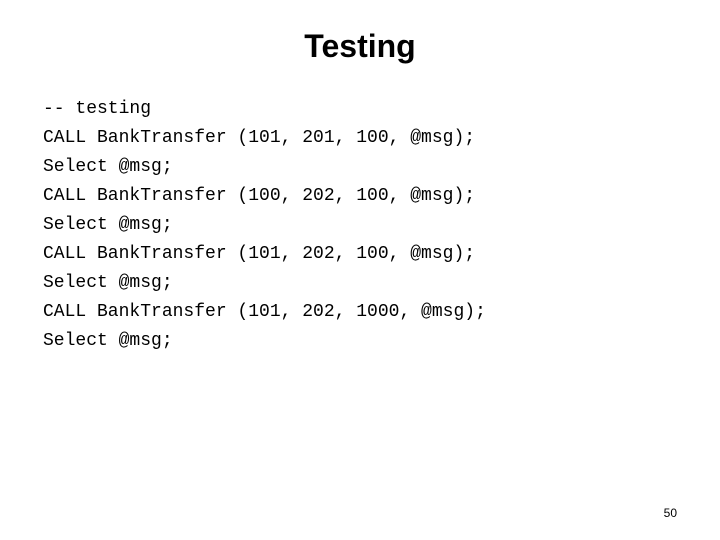 This screenshot has height=540, width=720. What do you see at coordinates (259, 254) in the screenshot?
I see `code-line-call: CALL BankTransfer (101, 202, 100, @msg);` at bounding box center [259, 254].